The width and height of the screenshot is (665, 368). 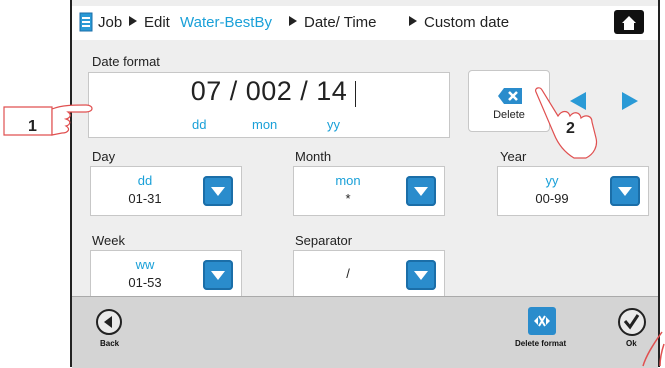 What do you see at coordinates (265, 124) in the screenshot?
I see `date-part-month: mon` at bounding box center [265, 124].